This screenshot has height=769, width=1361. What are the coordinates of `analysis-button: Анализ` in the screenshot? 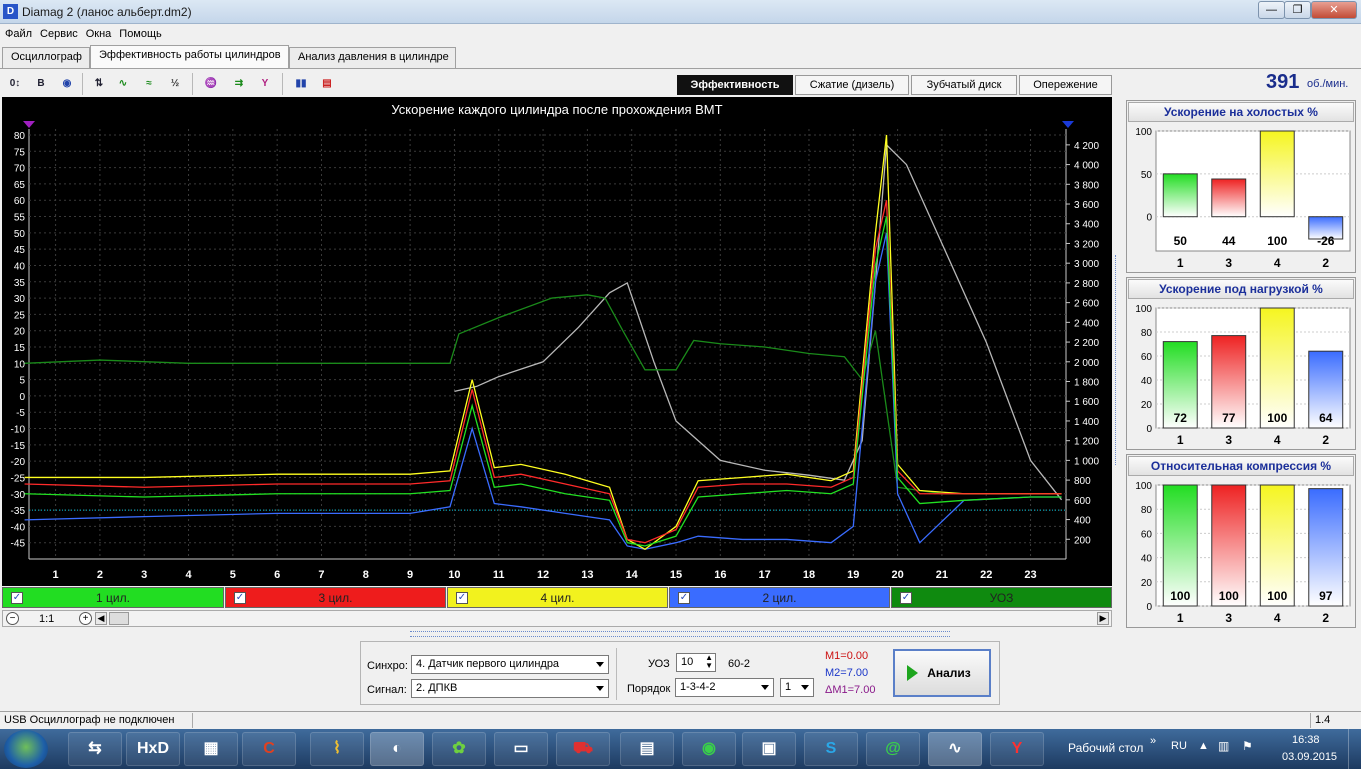 It's located at (942, 673).